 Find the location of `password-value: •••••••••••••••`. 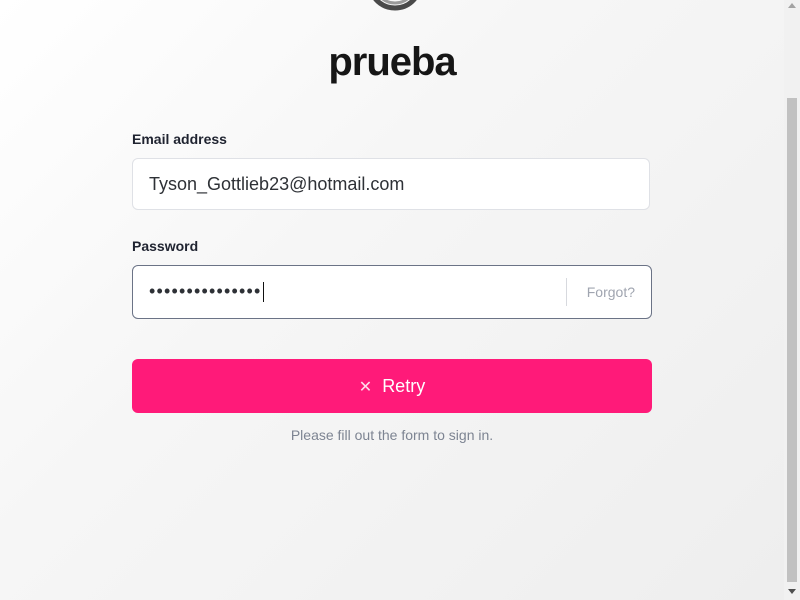

password-value: ••••••••••••••• is located at coordinates (206, 292).